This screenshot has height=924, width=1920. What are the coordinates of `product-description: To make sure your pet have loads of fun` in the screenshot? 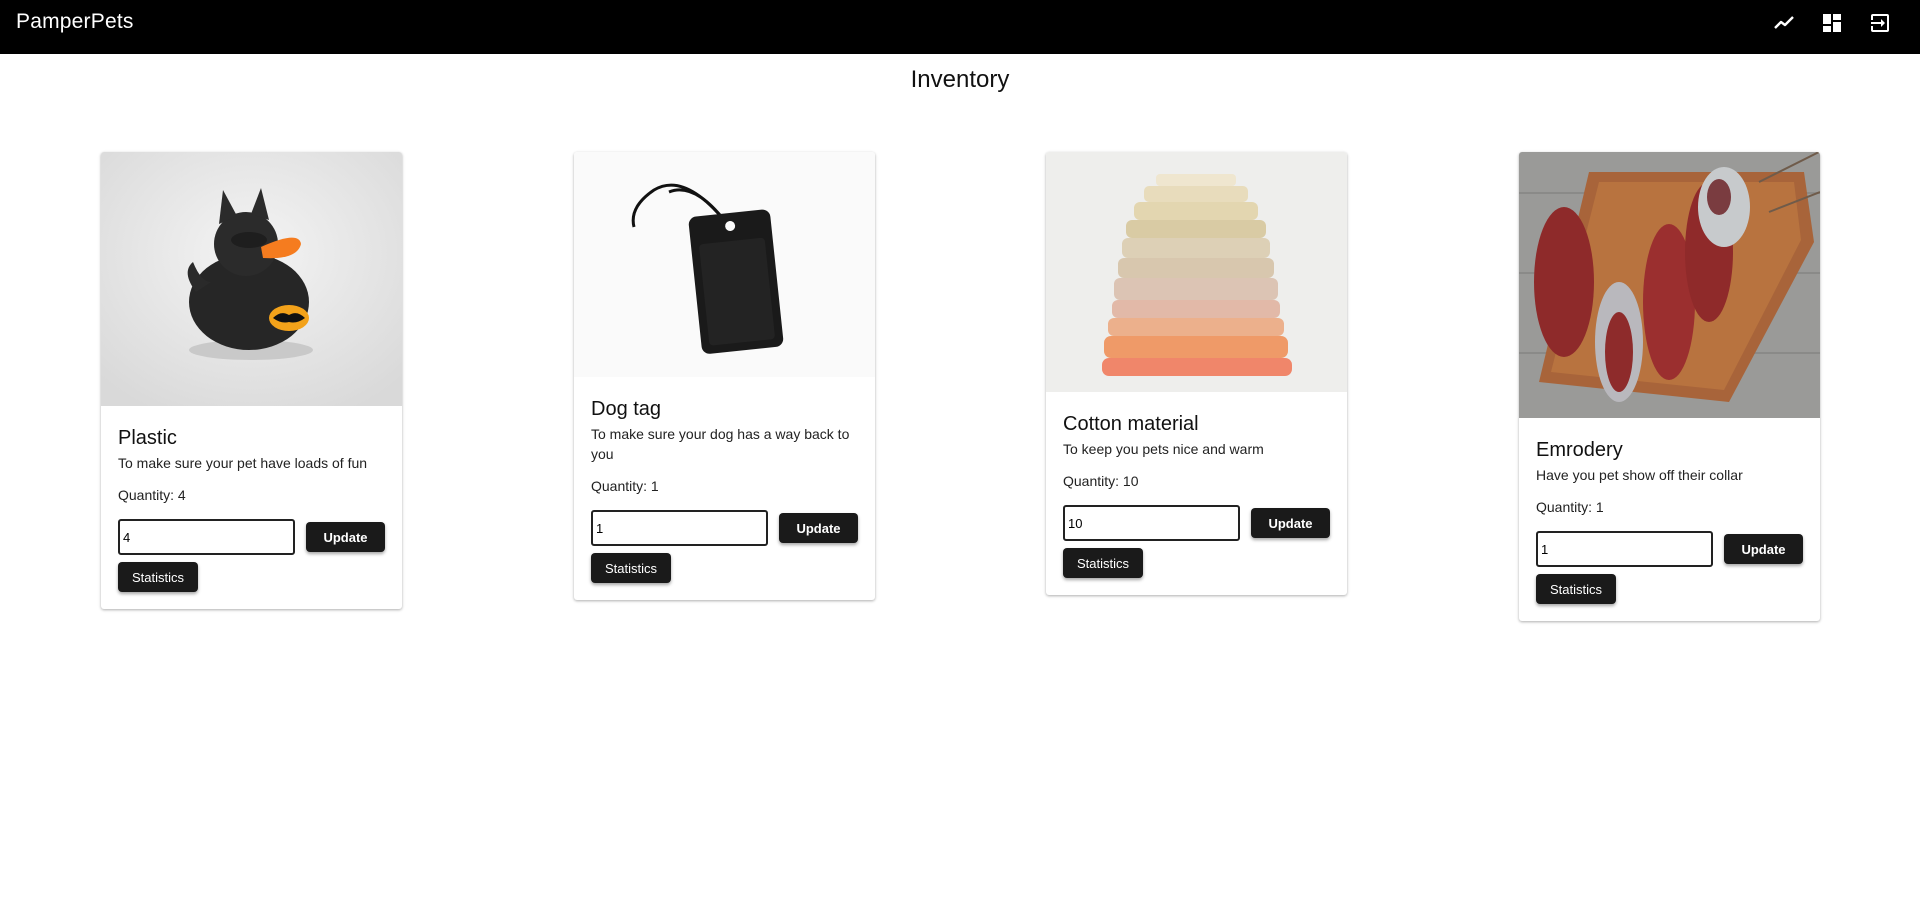 It's located at (243, 463).